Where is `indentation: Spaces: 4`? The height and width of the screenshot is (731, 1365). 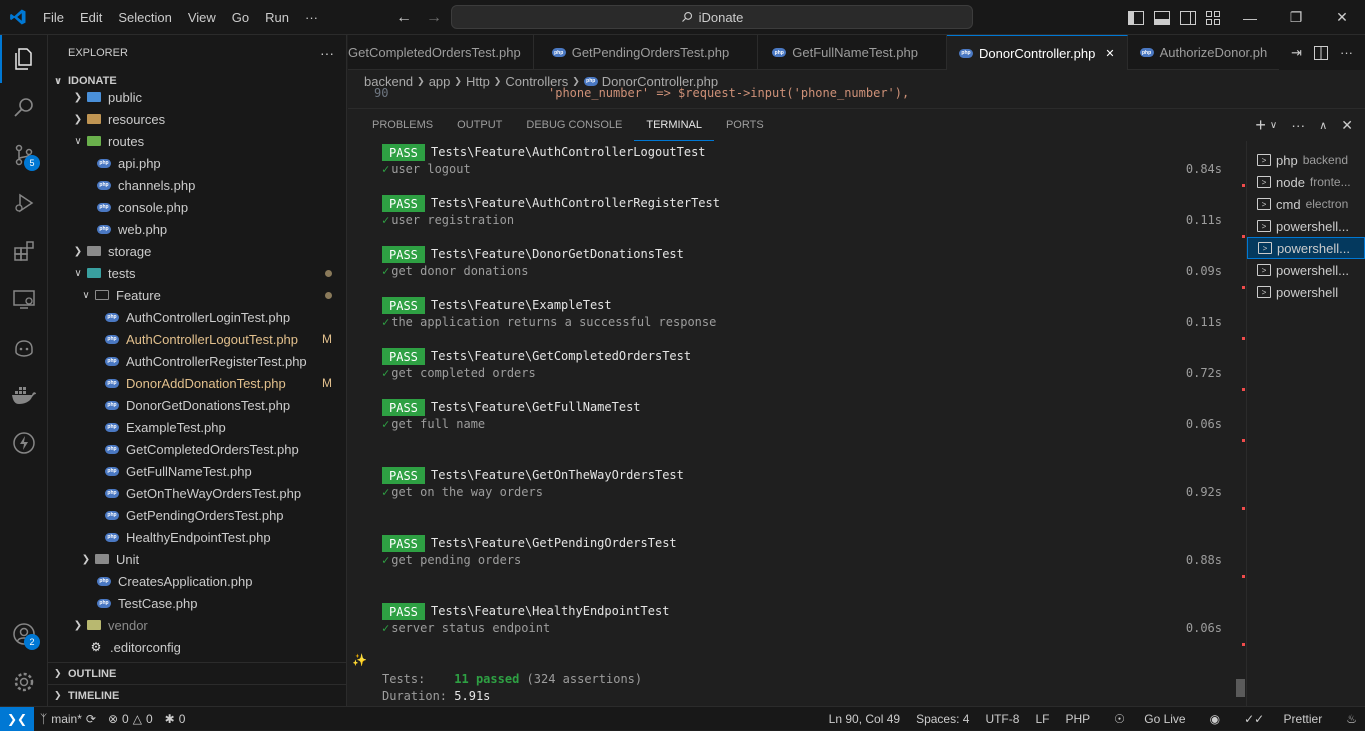
indentation: Spaces: 4 is located at coordinates (942, 719).